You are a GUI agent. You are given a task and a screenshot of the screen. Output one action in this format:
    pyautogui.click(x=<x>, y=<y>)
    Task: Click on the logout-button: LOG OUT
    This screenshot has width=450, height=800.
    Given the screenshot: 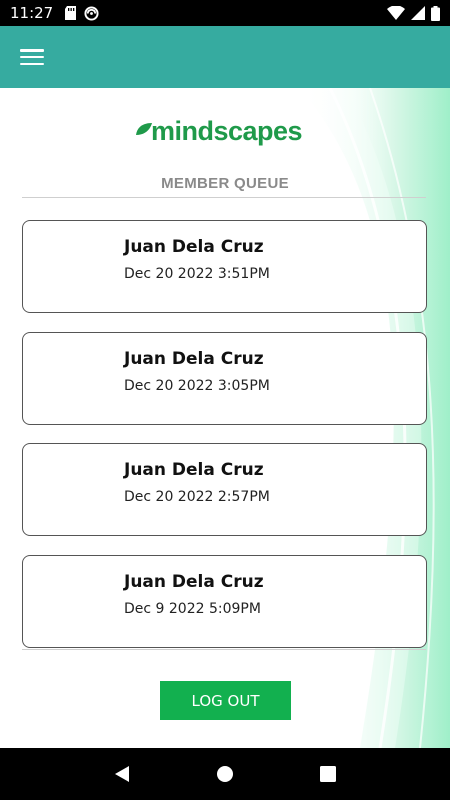 What is the action you would take?
    pyautogui.click(x=225, y=700)
    